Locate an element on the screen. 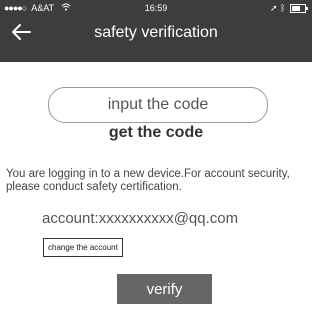 The image size is (320, 311). verify-button: verify is located at coordinates (164, 289).